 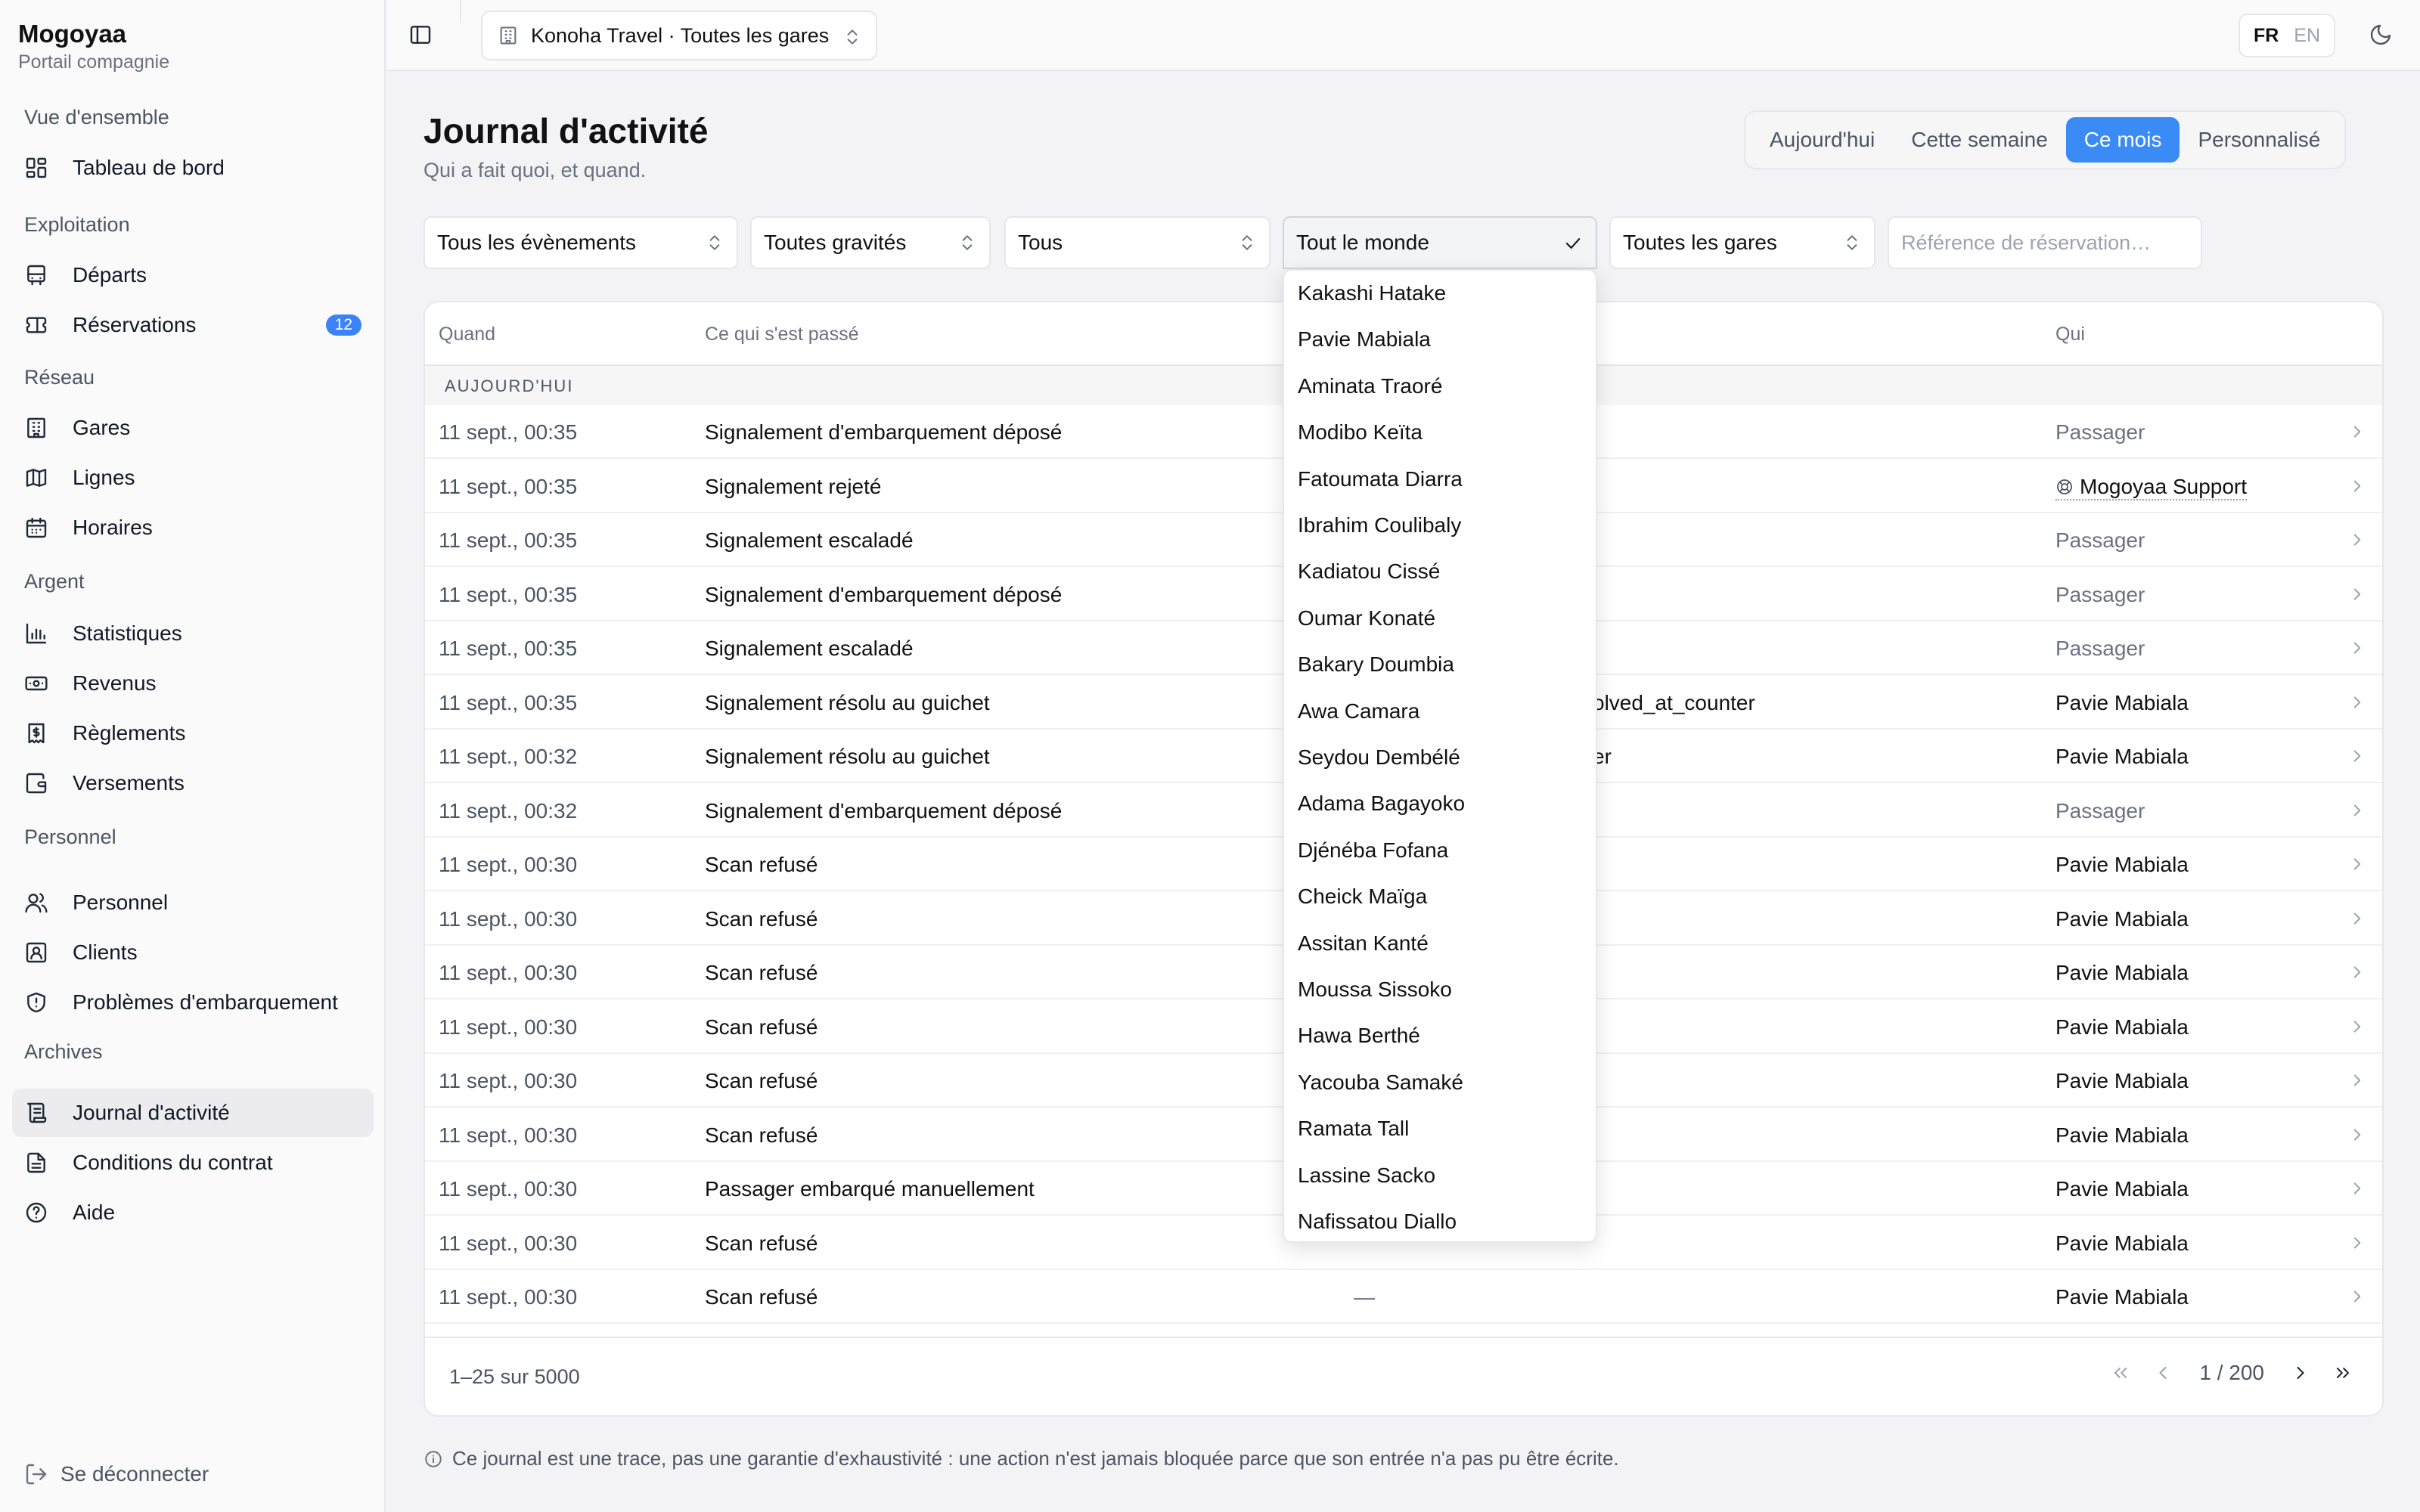 What do you see at coordinates (1377, 1222) in the screenshot?
I see `dropdown-option: Nafissatou Diallo` at bounding box center [1377, 1222].